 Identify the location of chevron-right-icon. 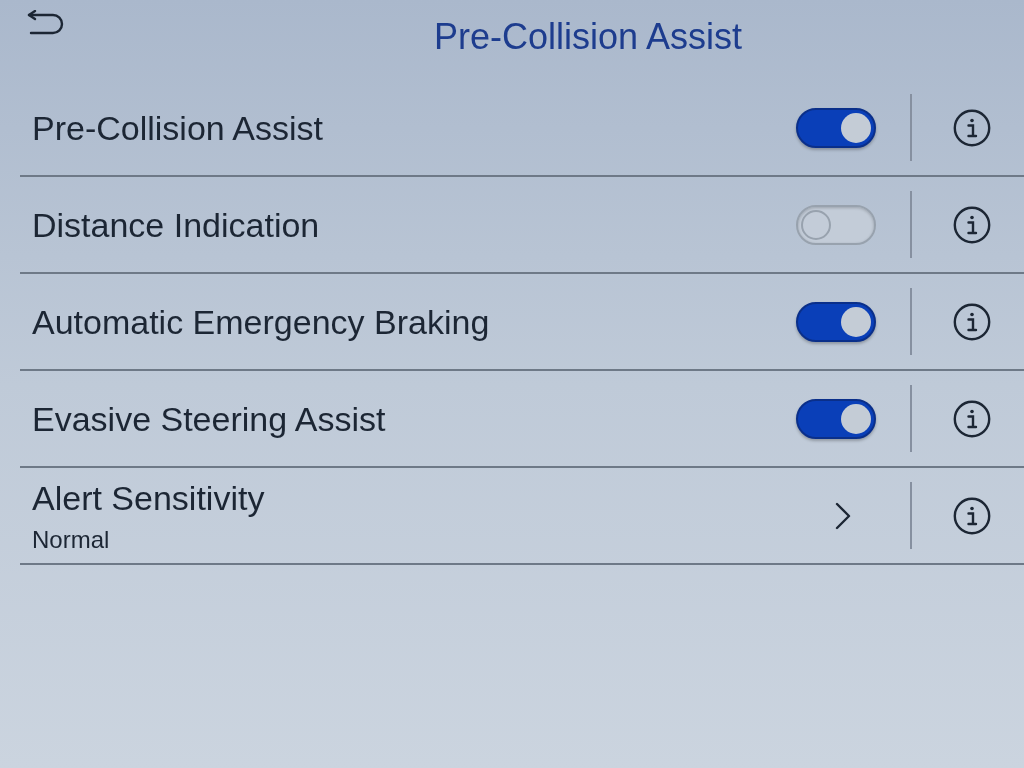
(843, 515).